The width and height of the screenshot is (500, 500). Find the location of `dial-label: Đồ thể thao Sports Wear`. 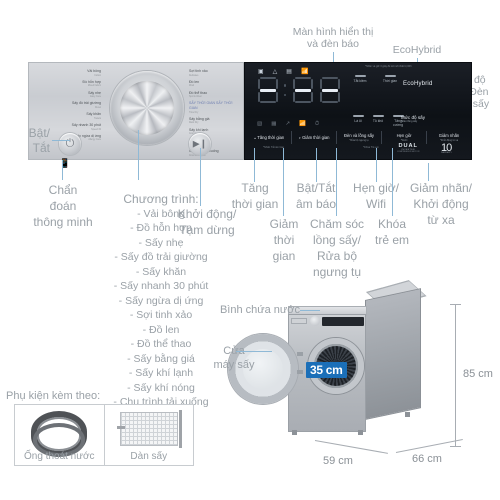

dial-label: Đồ thể thao Sports Wear is located at coordinates (215, 95).